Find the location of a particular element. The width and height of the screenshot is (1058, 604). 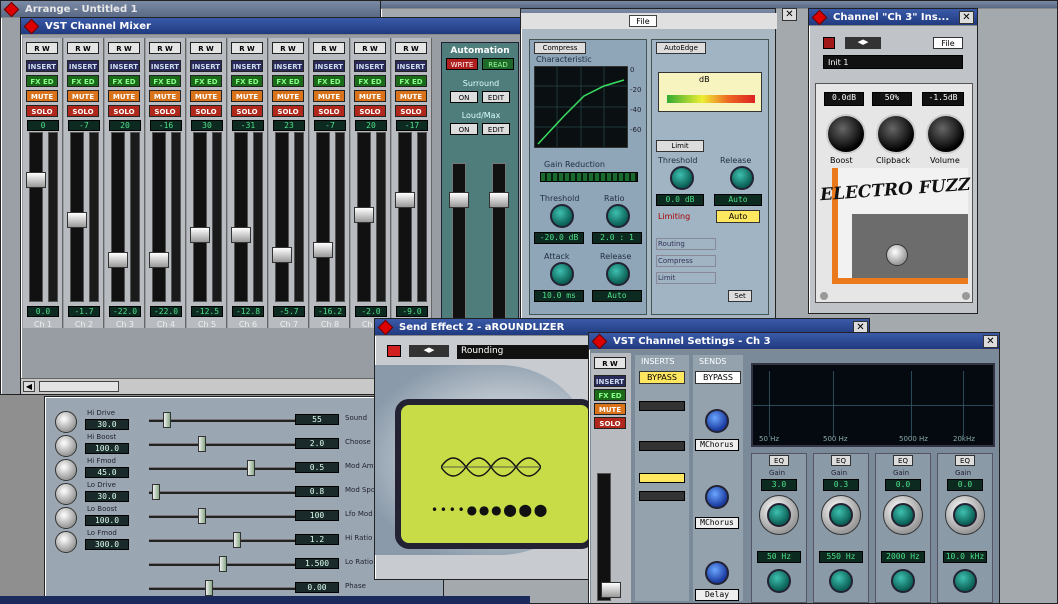

pan-value: -16 is located at coordinates (166, 125).